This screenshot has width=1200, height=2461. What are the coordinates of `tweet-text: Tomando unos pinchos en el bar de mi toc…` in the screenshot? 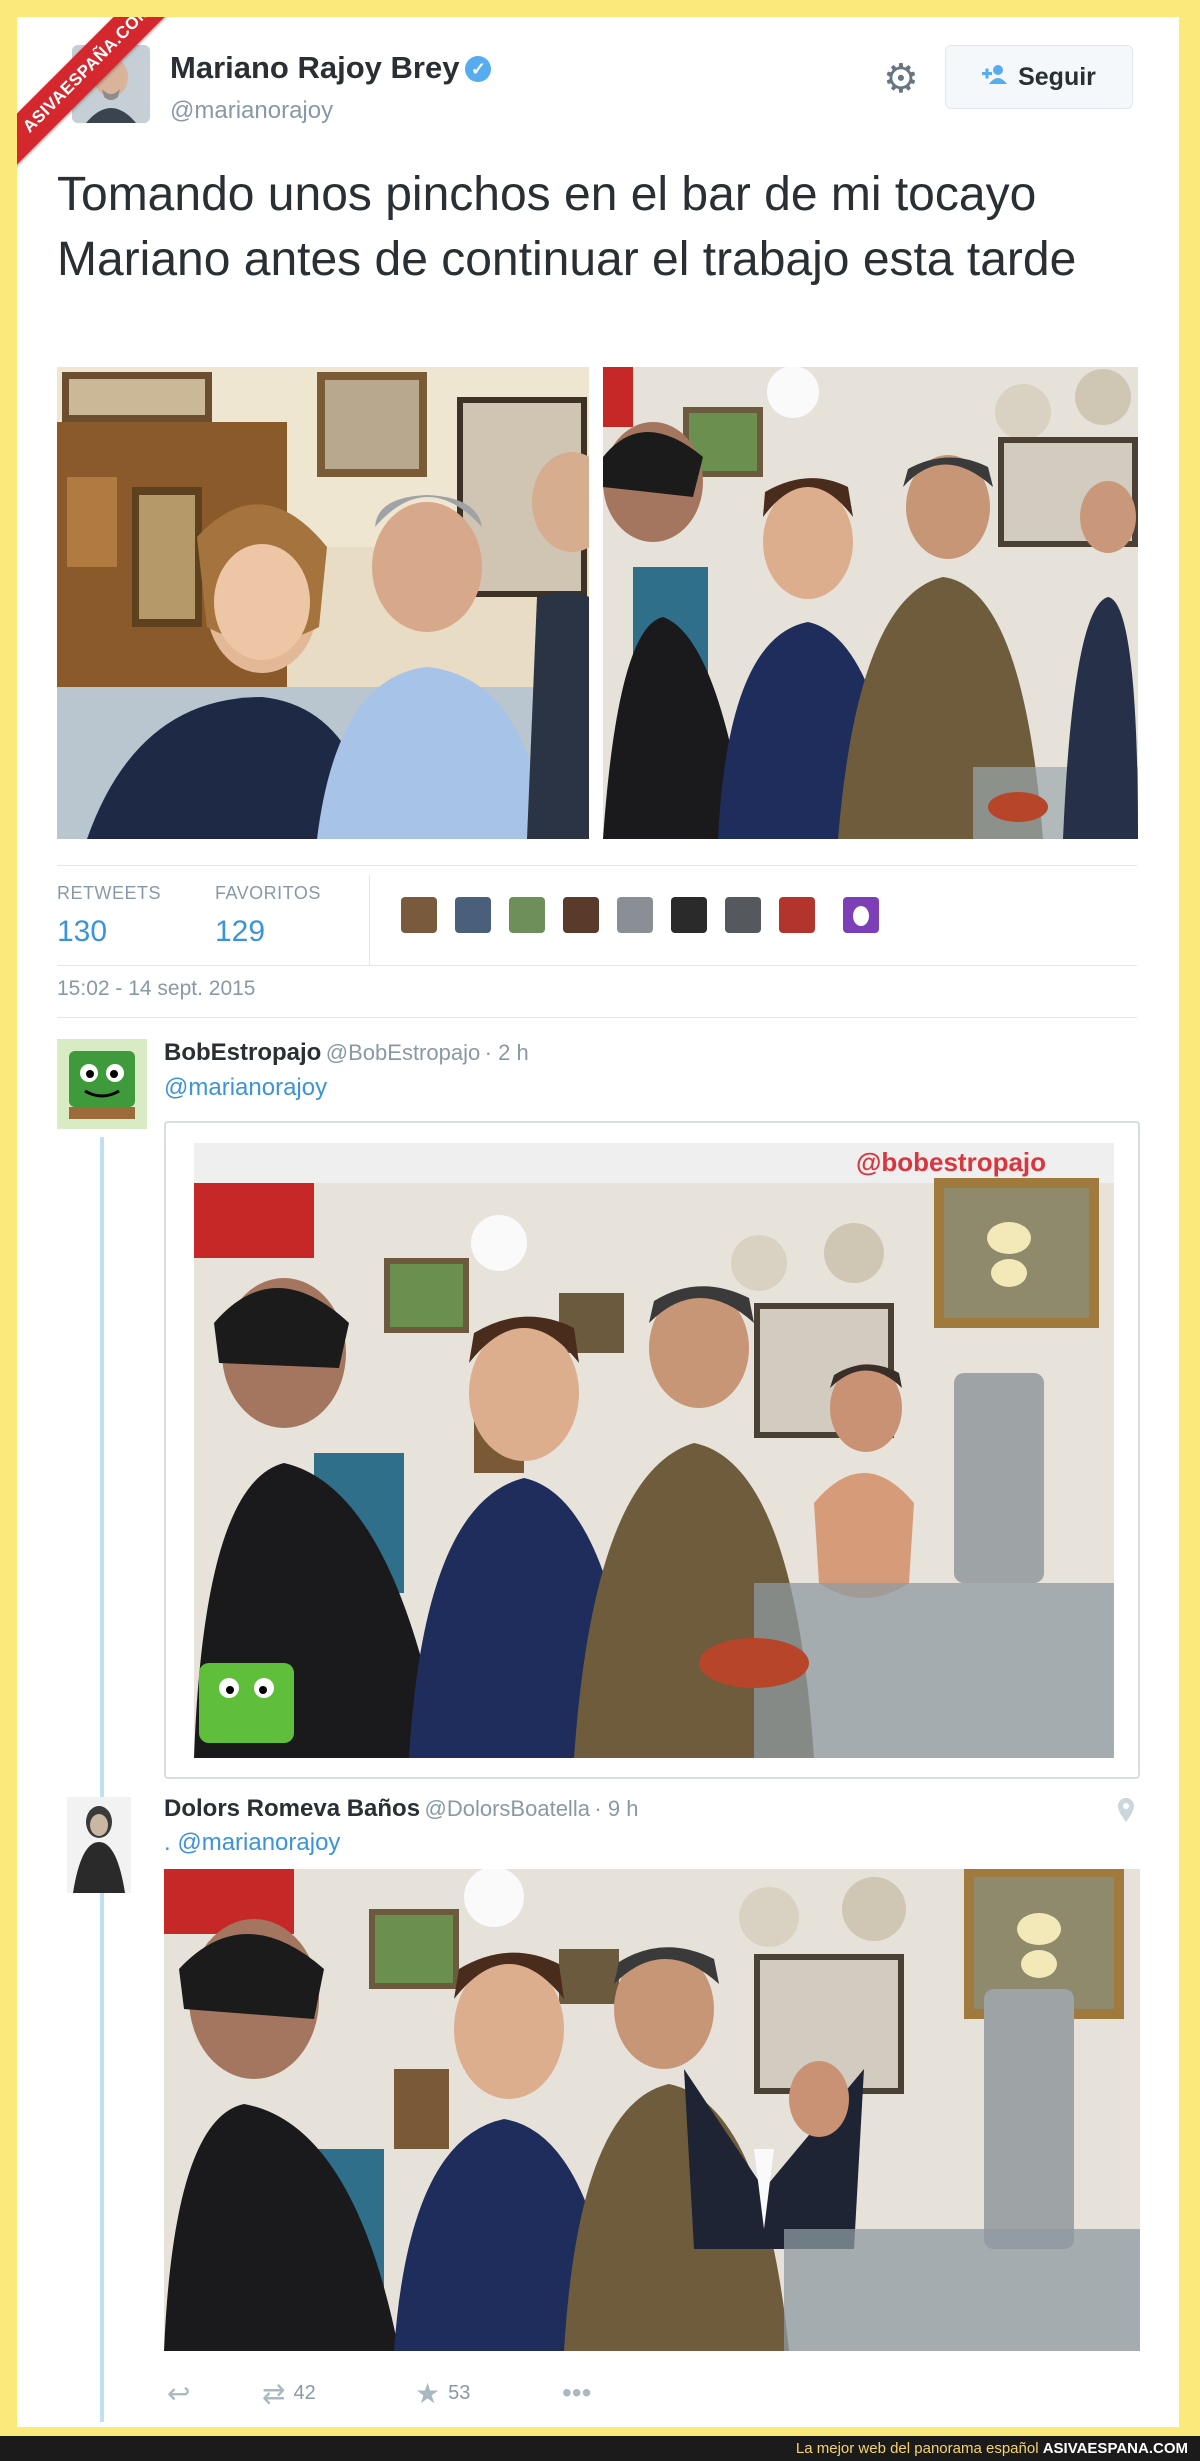 It's located at (567, 227).